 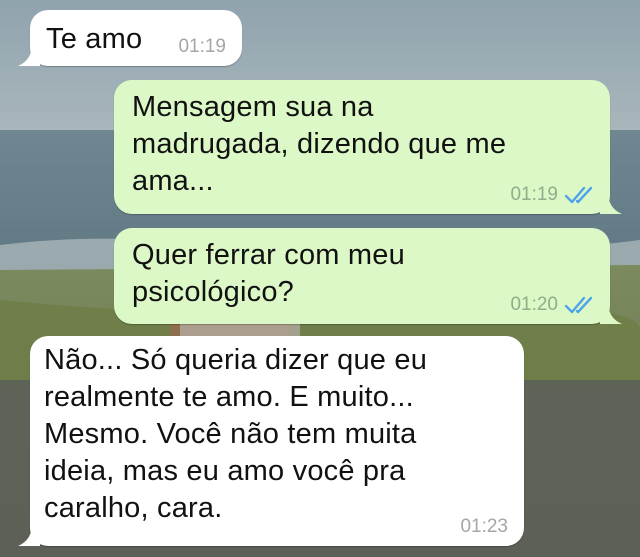 I want to click on message-time: 01:20, so click(x=534, y=304).